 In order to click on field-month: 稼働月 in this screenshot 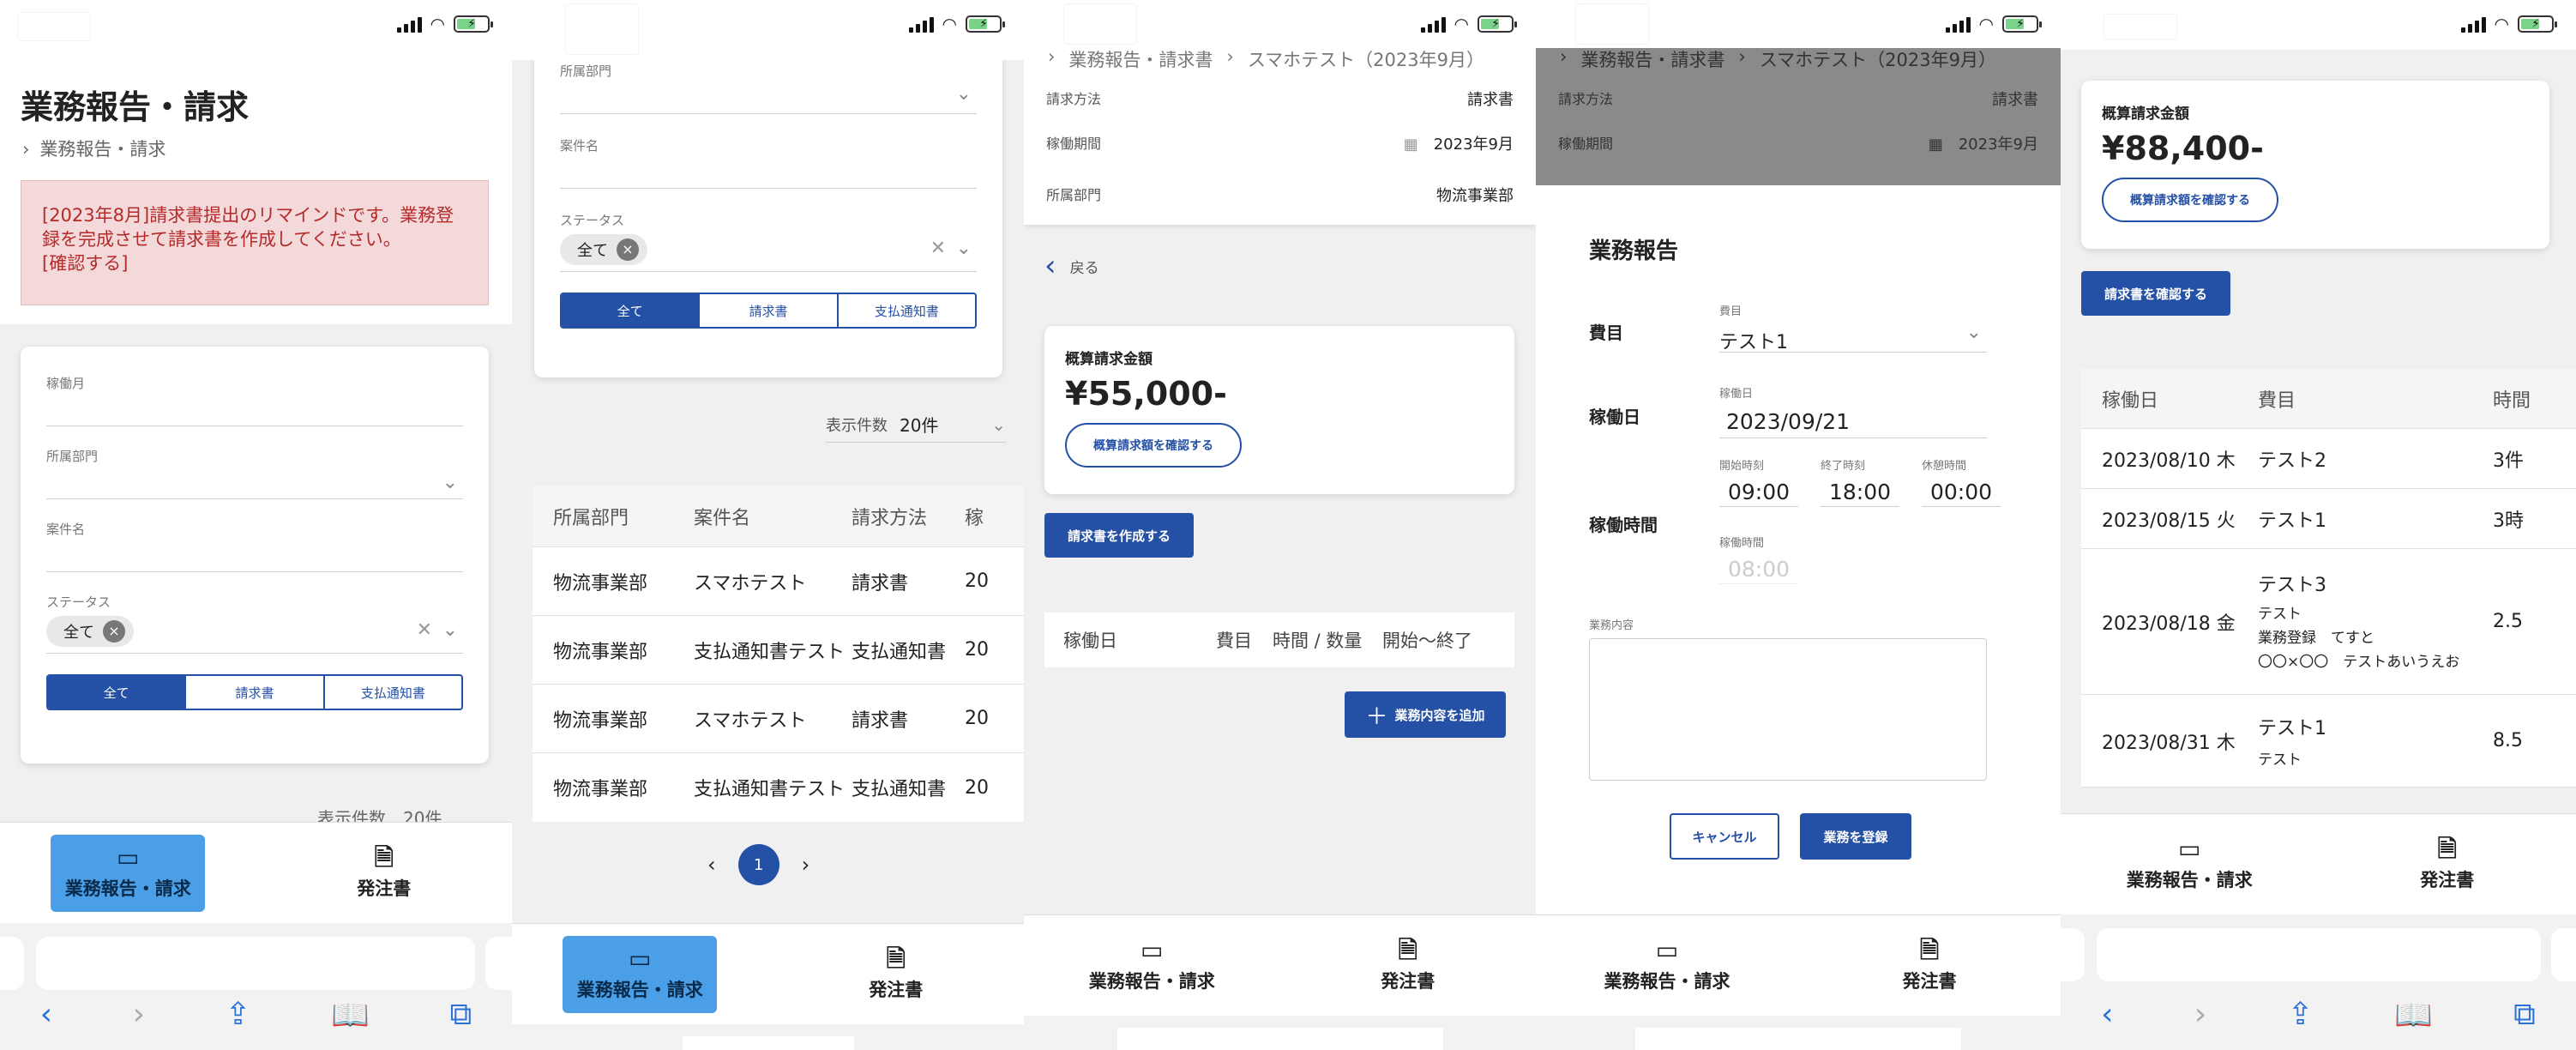, I will do `click(255, 400)`.